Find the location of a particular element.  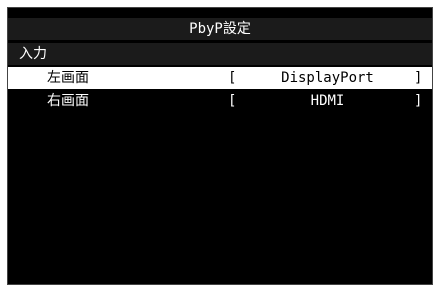

menu-title: PbyP設定 is located at coordinates (220, 29).